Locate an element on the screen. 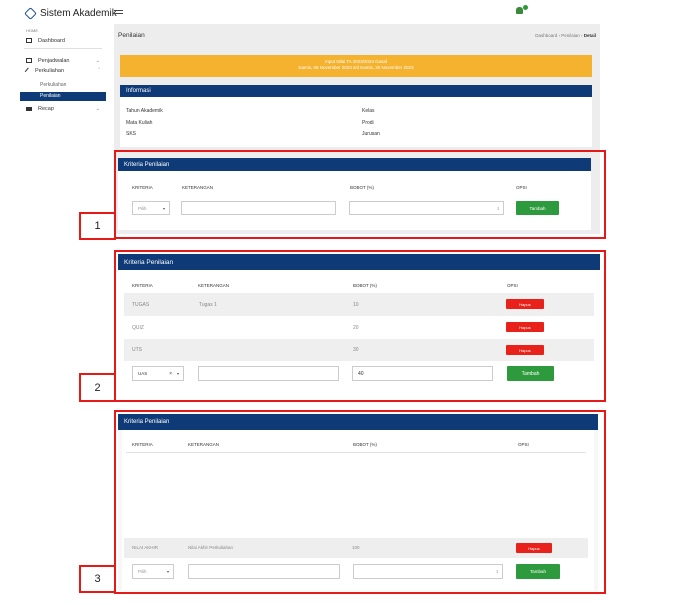 Image resolution: width=676 pixels, height=605 pixels. recap-icon is located at coordinates (29, 108).